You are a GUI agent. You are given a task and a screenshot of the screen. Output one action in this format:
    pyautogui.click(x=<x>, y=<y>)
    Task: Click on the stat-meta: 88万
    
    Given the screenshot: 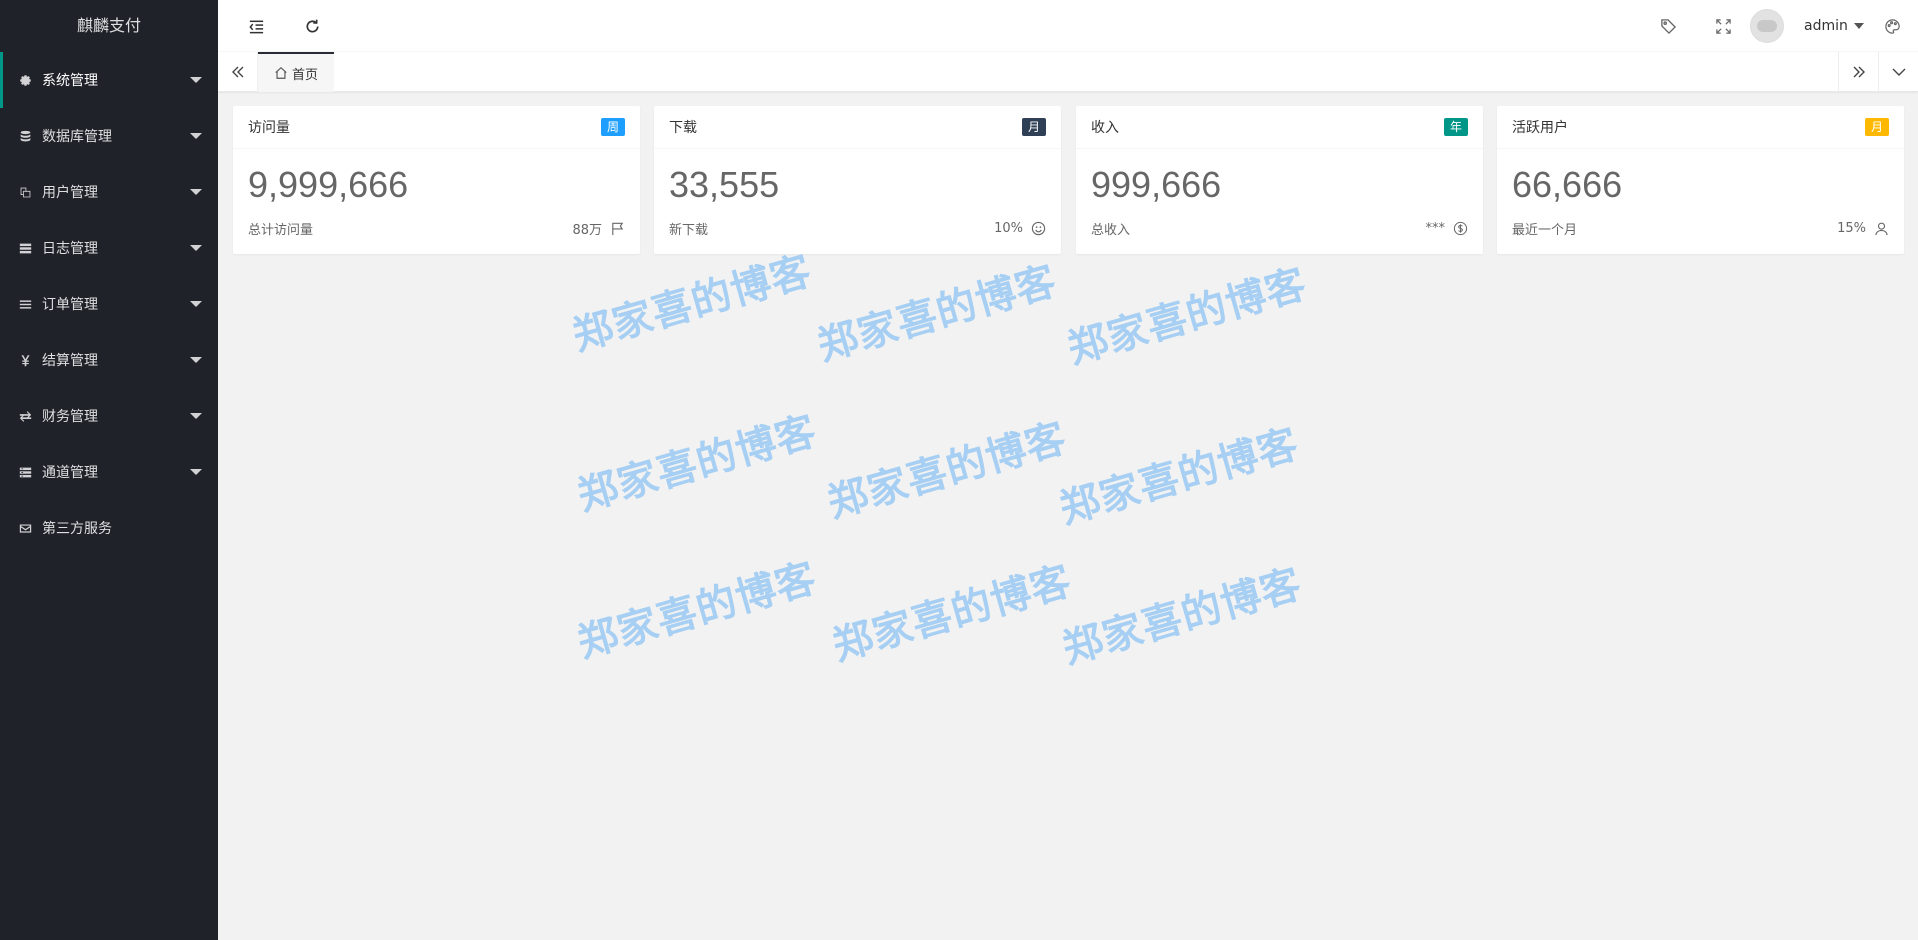 What is the action you would take?
    pyautogui.click(x=587, y=230)
    